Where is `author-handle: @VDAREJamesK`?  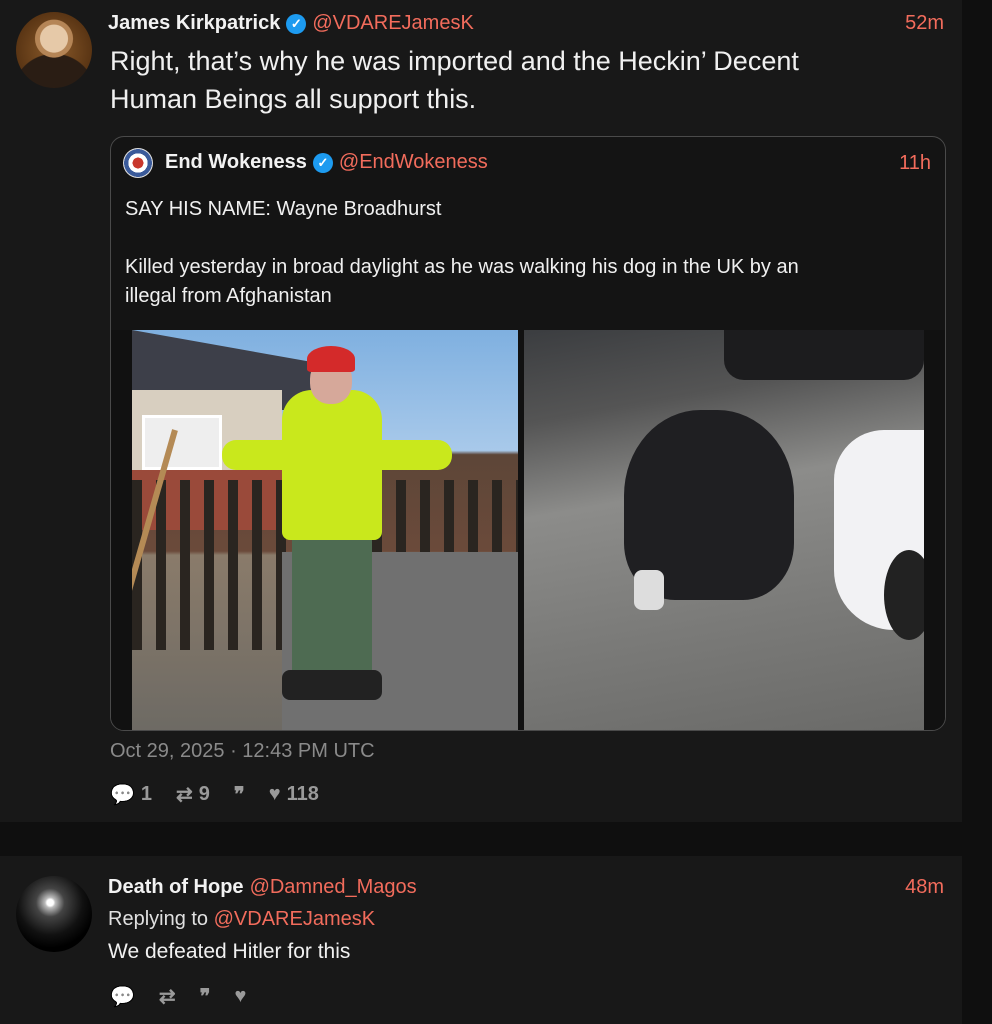
author-handle: @VDAREJamesK is located at coordinates (392, 23).